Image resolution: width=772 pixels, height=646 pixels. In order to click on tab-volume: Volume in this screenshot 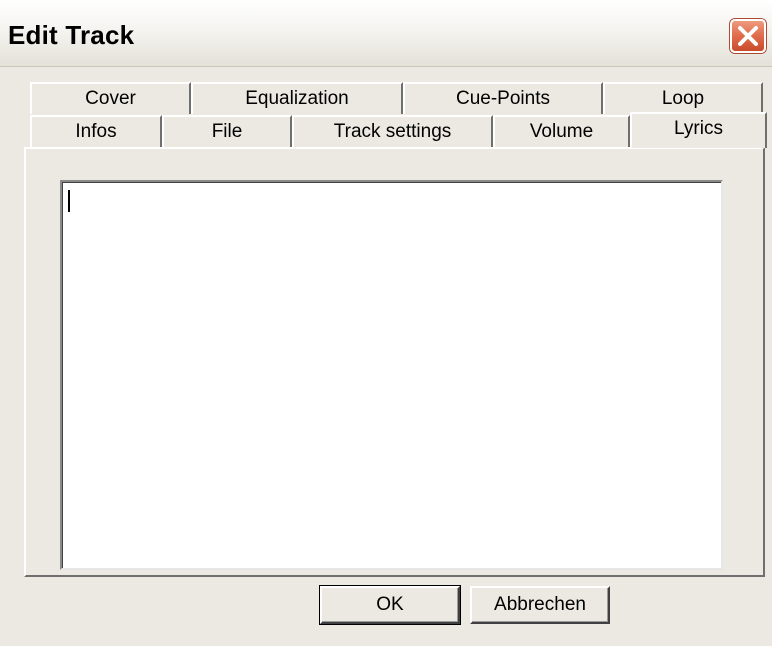, I will do `click(561, 131)`.